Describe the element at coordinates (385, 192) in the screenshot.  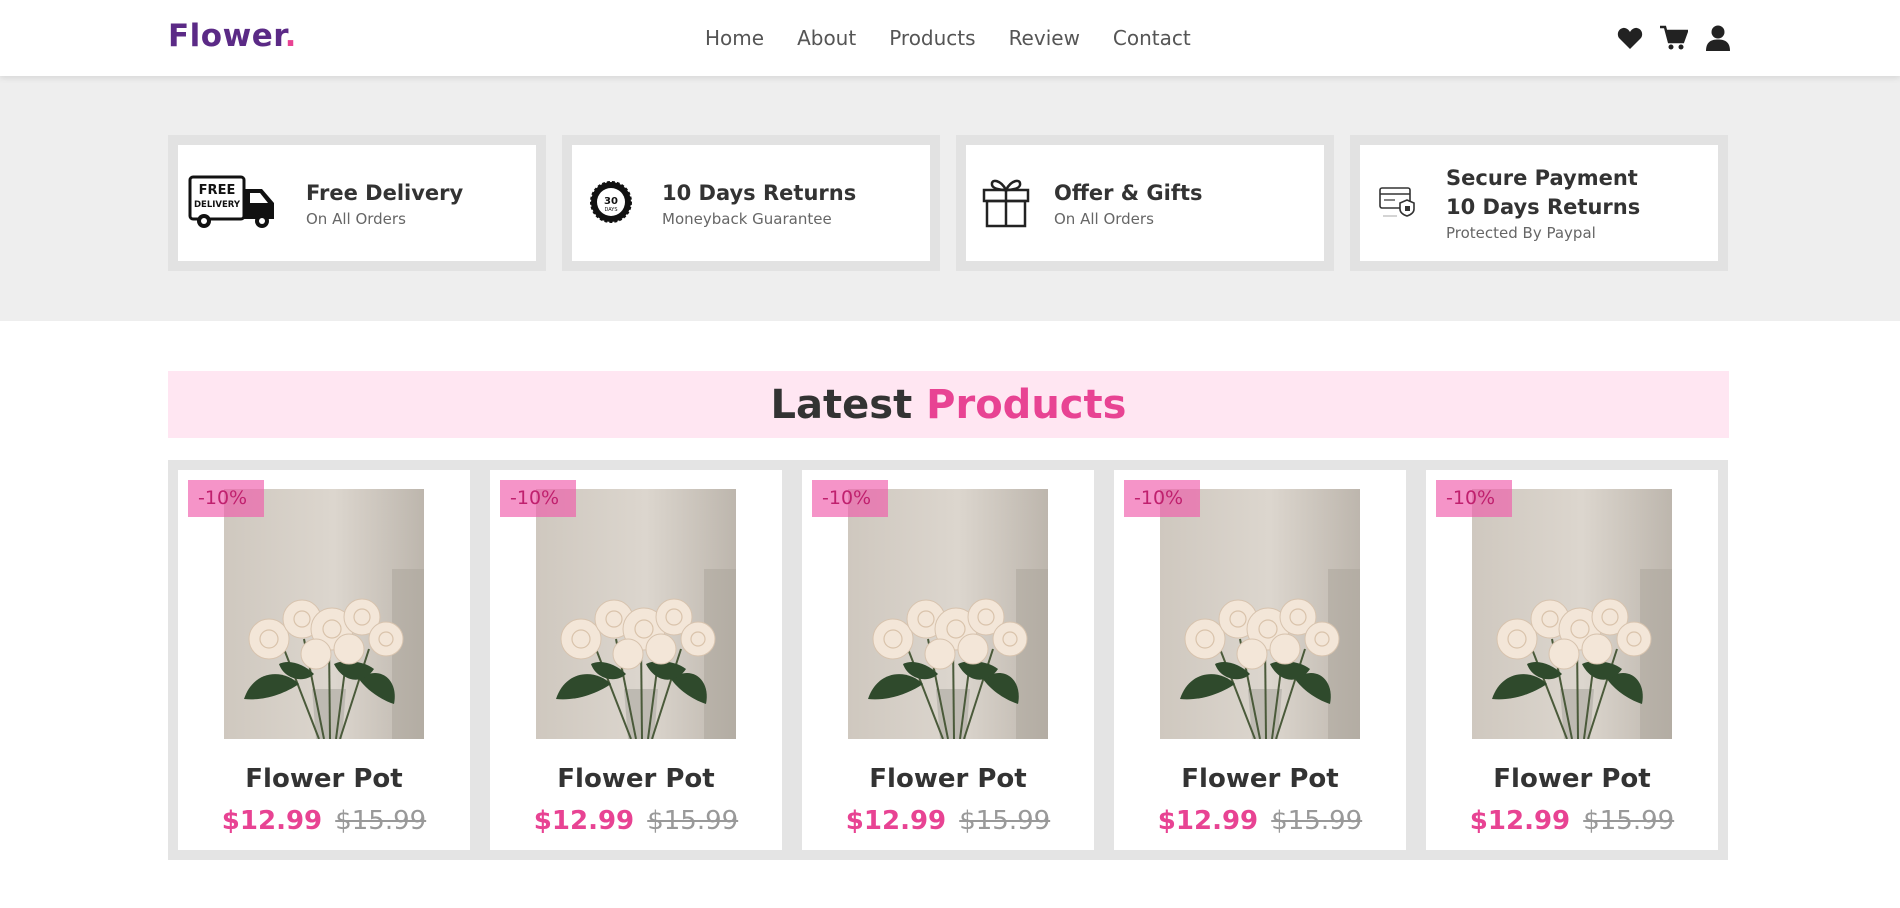
I see `feature-title: Free Delivery` at that location.